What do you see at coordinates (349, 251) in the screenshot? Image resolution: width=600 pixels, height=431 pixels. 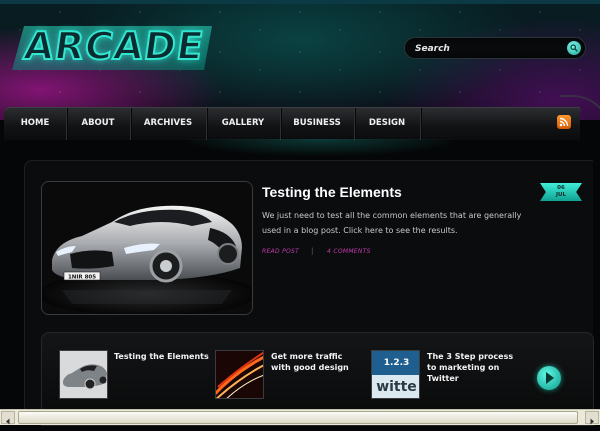 I see `comments-link: 4 COMMENTS` at bounding box center [349, 251].